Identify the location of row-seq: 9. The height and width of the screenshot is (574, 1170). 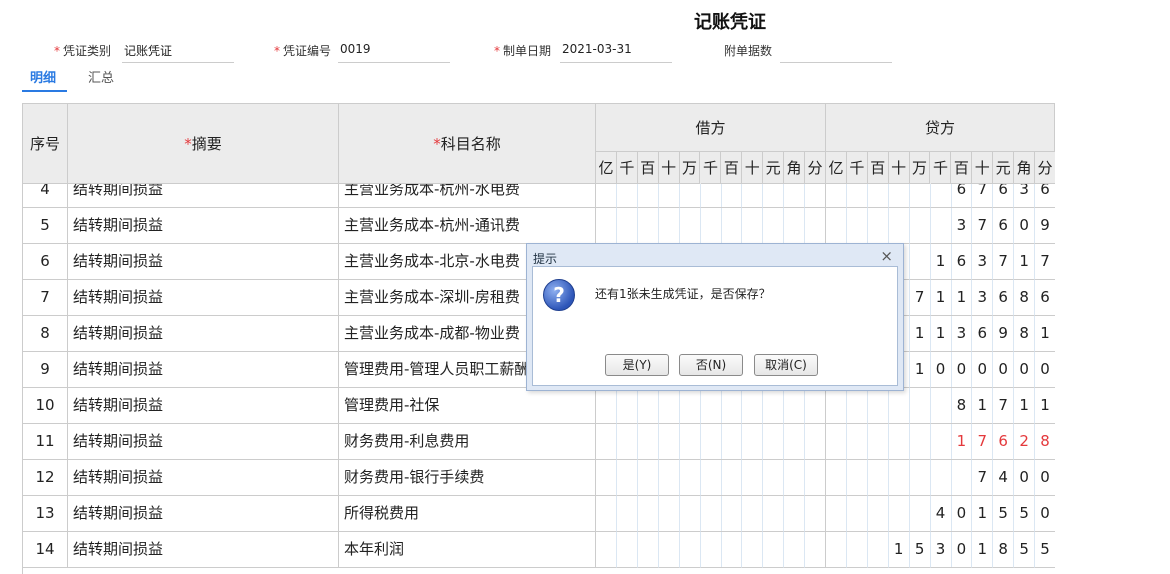
(45, 370).